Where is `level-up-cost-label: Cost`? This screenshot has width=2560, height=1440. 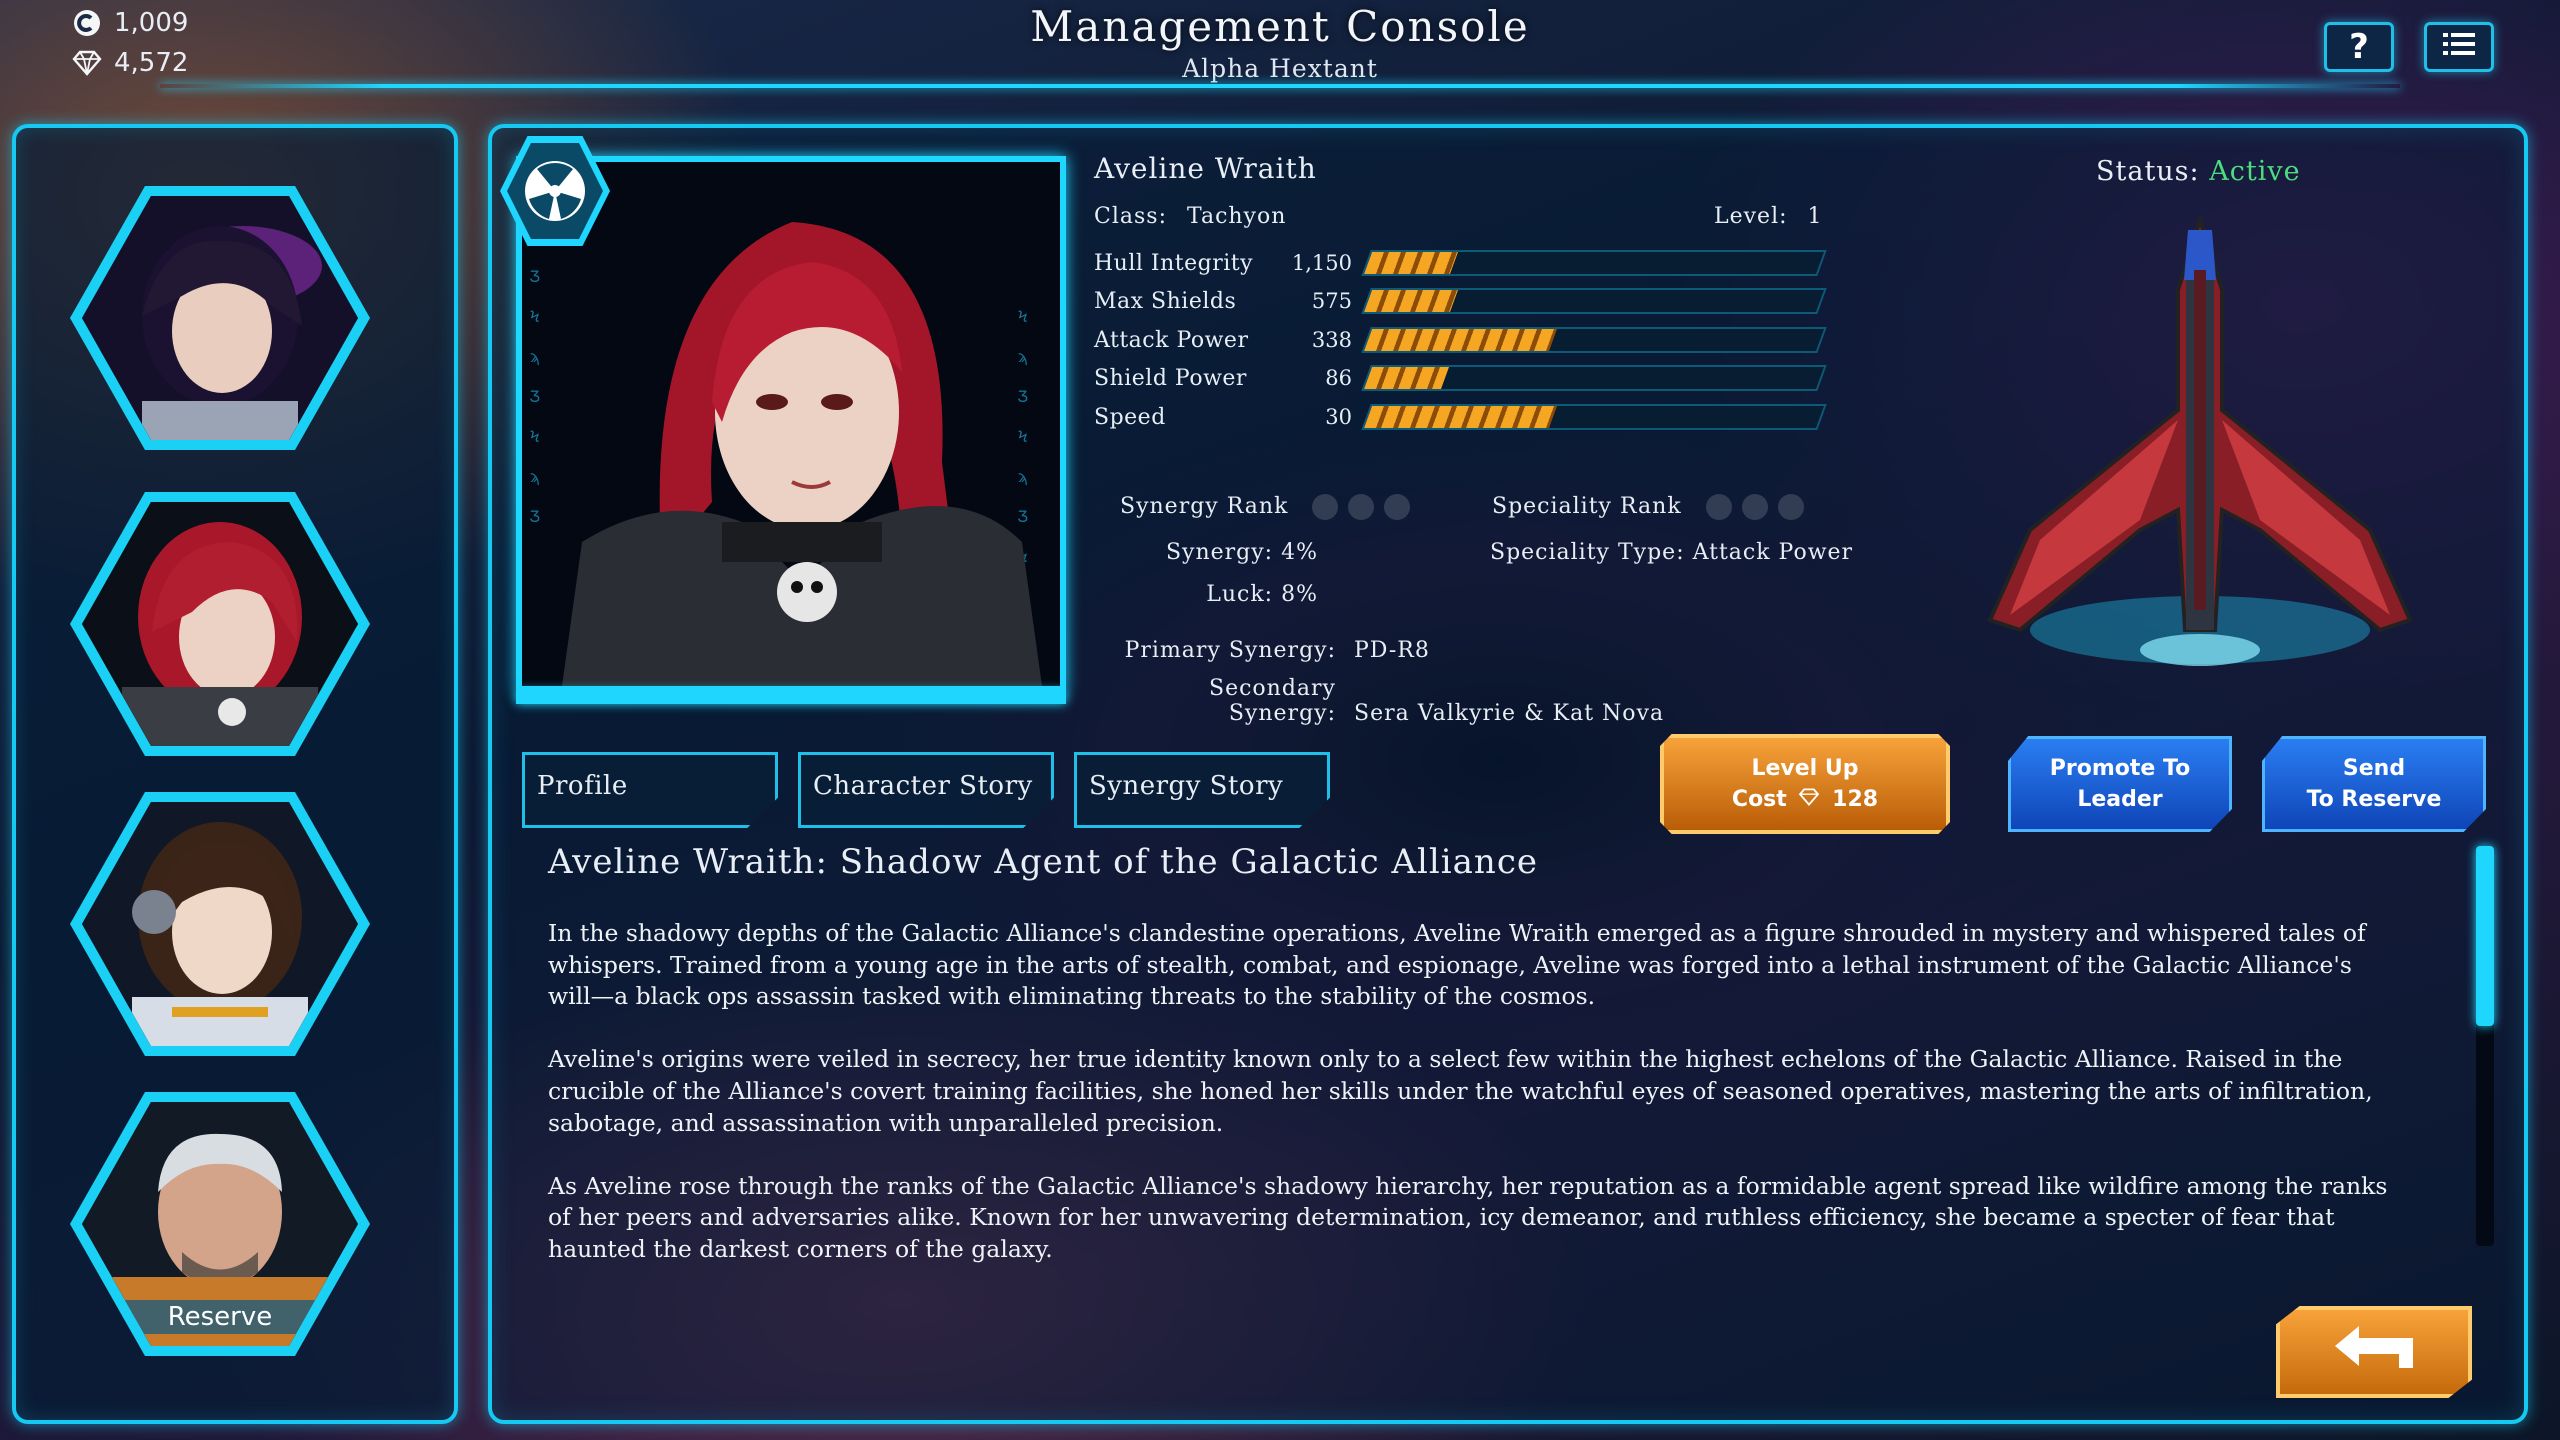
level-up-cost-label: Cost is located at coordinates (1759, 799).